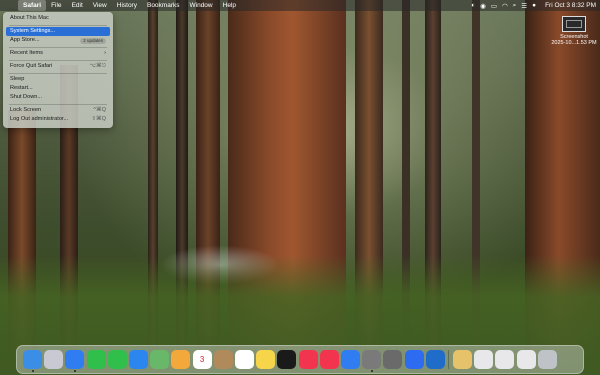  Describe the element at coordinates (505, 359) in the screenshot. I see `dock-screenshot-stack-2-icon` at that location.